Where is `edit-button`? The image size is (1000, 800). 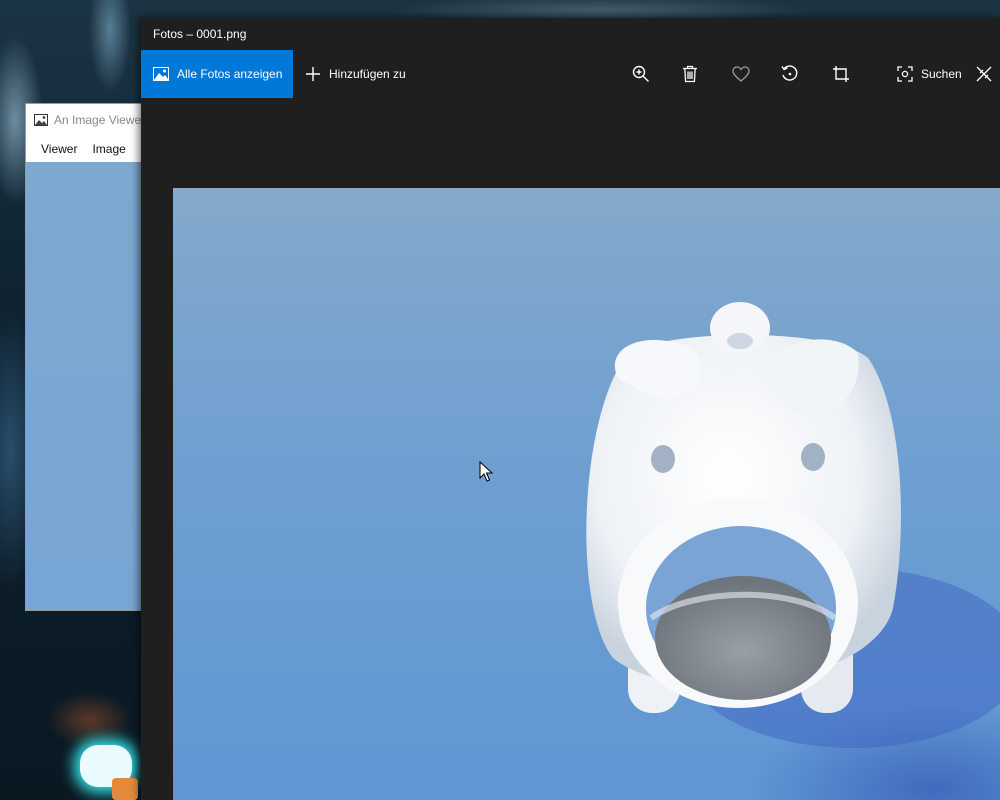 edit-button is located at coordinates (987, 74).